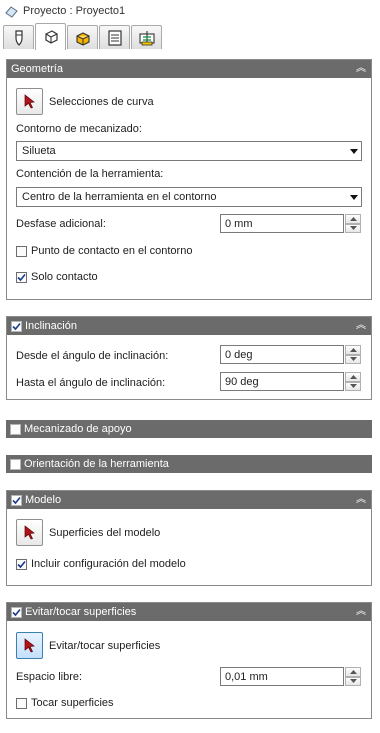 This screenshot has width=380, height=733. I want to click on to-angle-field: 90 deg, so click(290, 381).